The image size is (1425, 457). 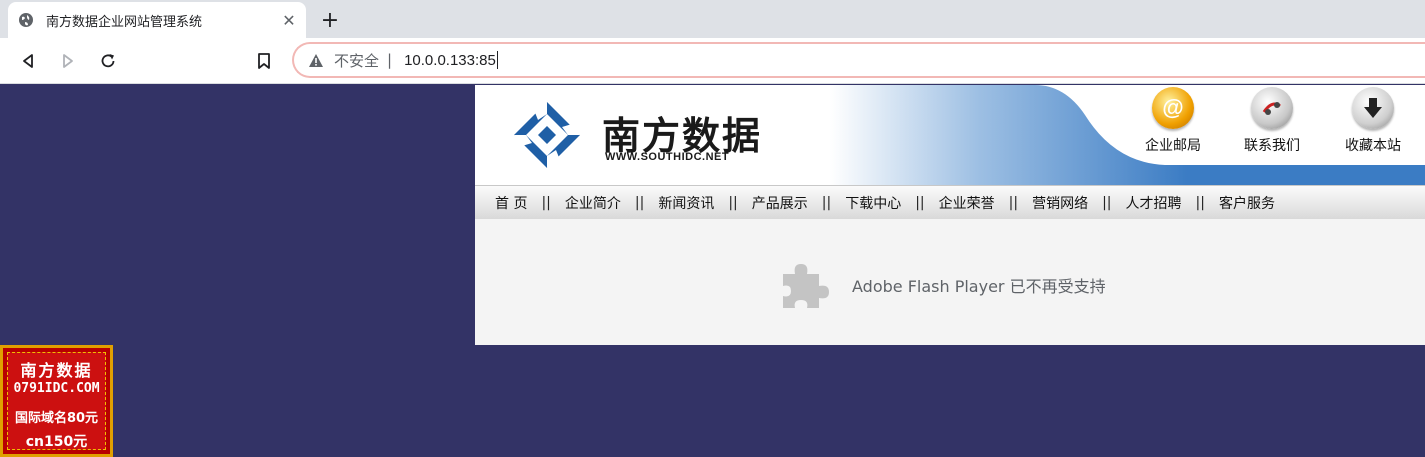 I want to click on browser-tab: 南方数据企业网站管理系统 ✕, so click(x=157, y=20).